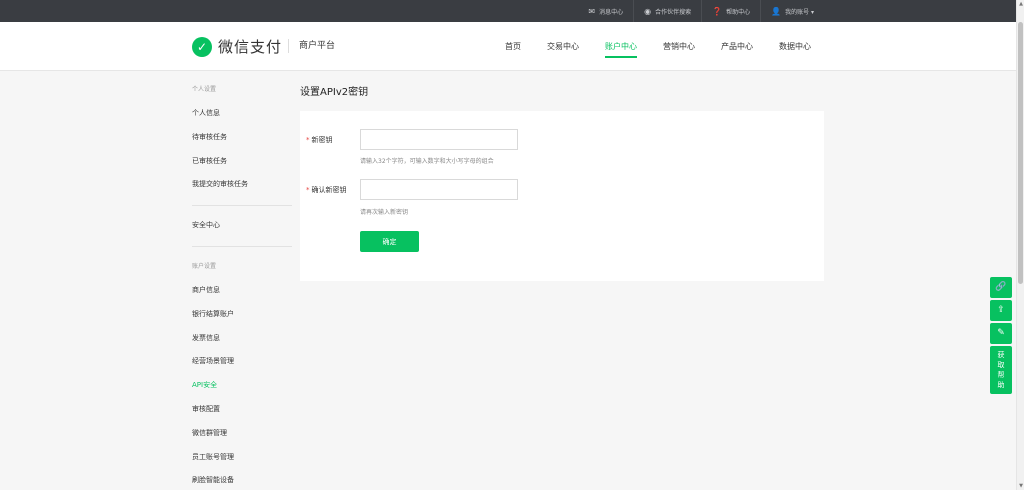 Image resolution: width=1024 pixels, height=490 pixels. I want to click on new-key-hint: 请输入32个字符，可输入数字和大小写字母的组合, so click(427, 161).